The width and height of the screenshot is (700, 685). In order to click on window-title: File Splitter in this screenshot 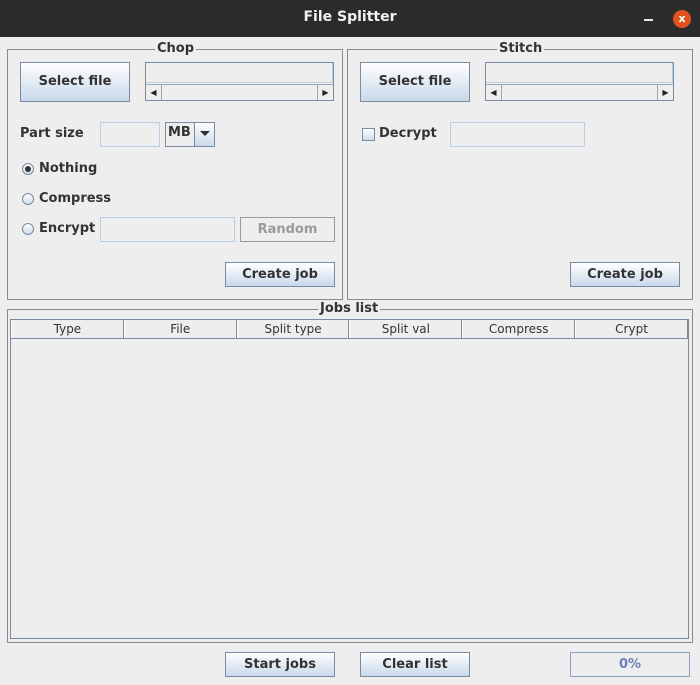, I will do `click(350, 17)`.